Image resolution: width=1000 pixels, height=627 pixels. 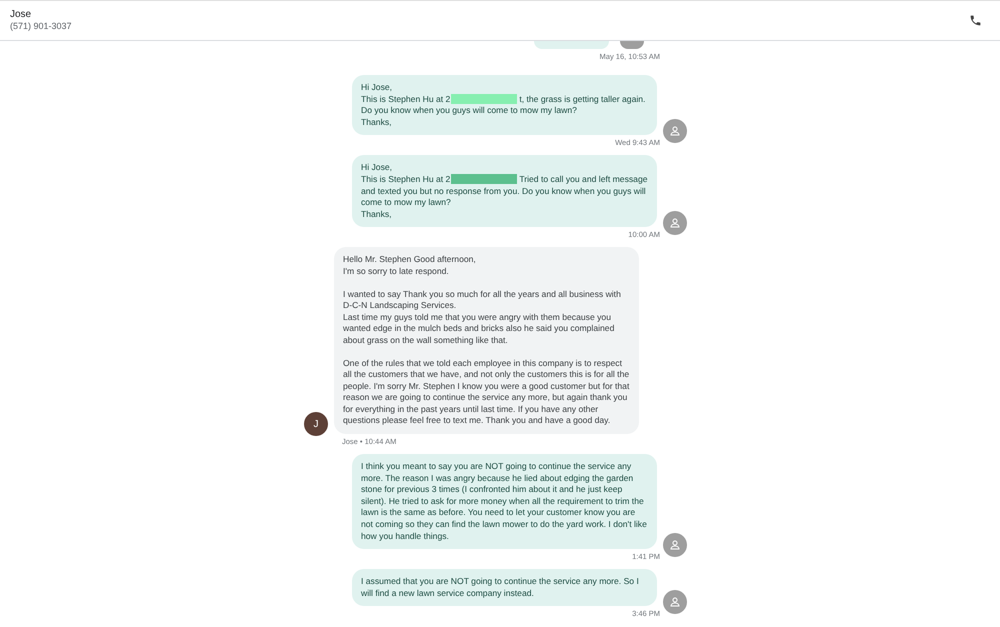 I want to click on message-text: This is Stephen Hu at 2 Tried to call you and left message and texted you but no response from you. Do you know when you guys will come to mow my lawn?, so click(x=504, y=191).